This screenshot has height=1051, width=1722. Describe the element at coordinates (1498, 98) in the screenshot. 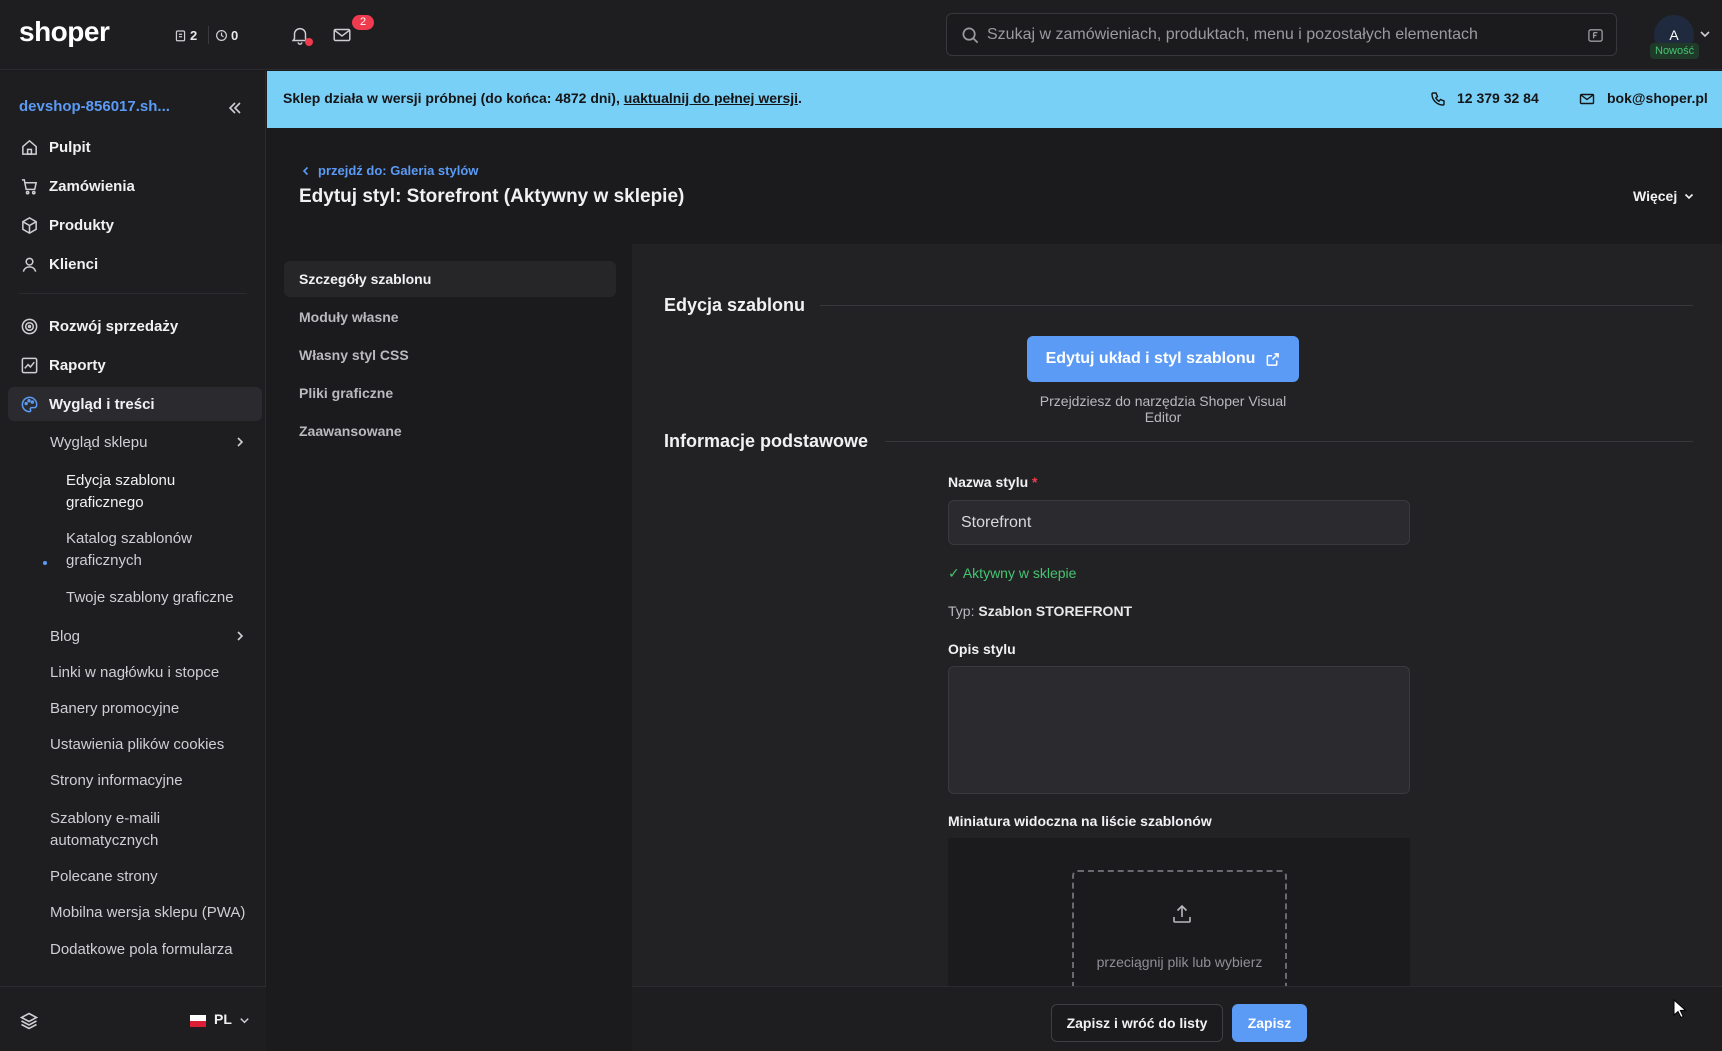

I see `support-phone: 12 379 32 84` at that location.